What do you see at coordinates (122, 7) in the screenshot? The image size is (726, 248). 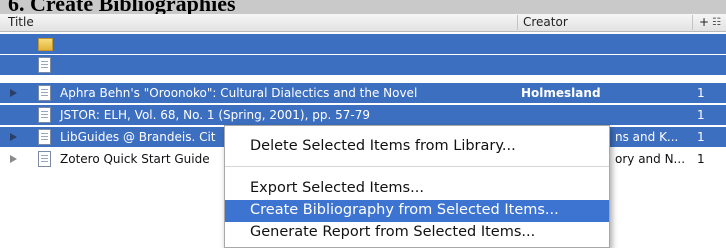 I see `section-heading-text: 6. Create Bibliographies` at bounding box center [122, 7].